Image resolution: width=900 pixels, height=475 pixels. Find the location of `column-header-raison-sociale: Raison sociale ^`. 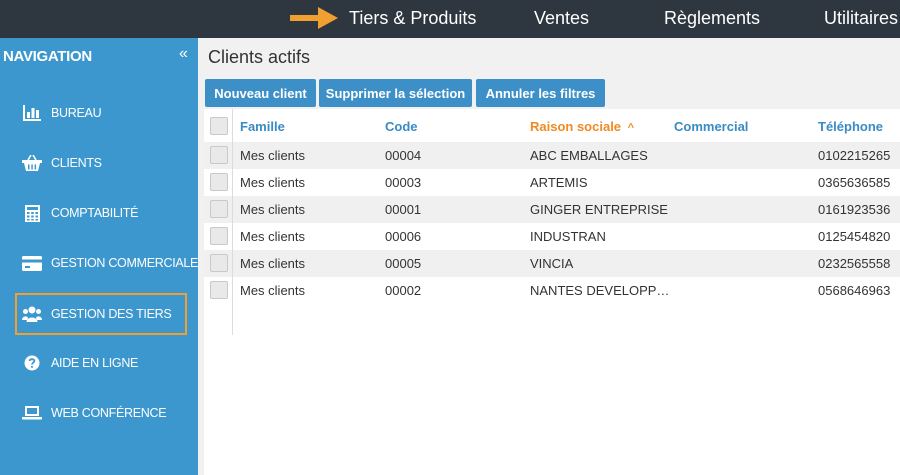

column-header-raison-sociale: Raison sociale ^ is located at coordinates (582, 126).